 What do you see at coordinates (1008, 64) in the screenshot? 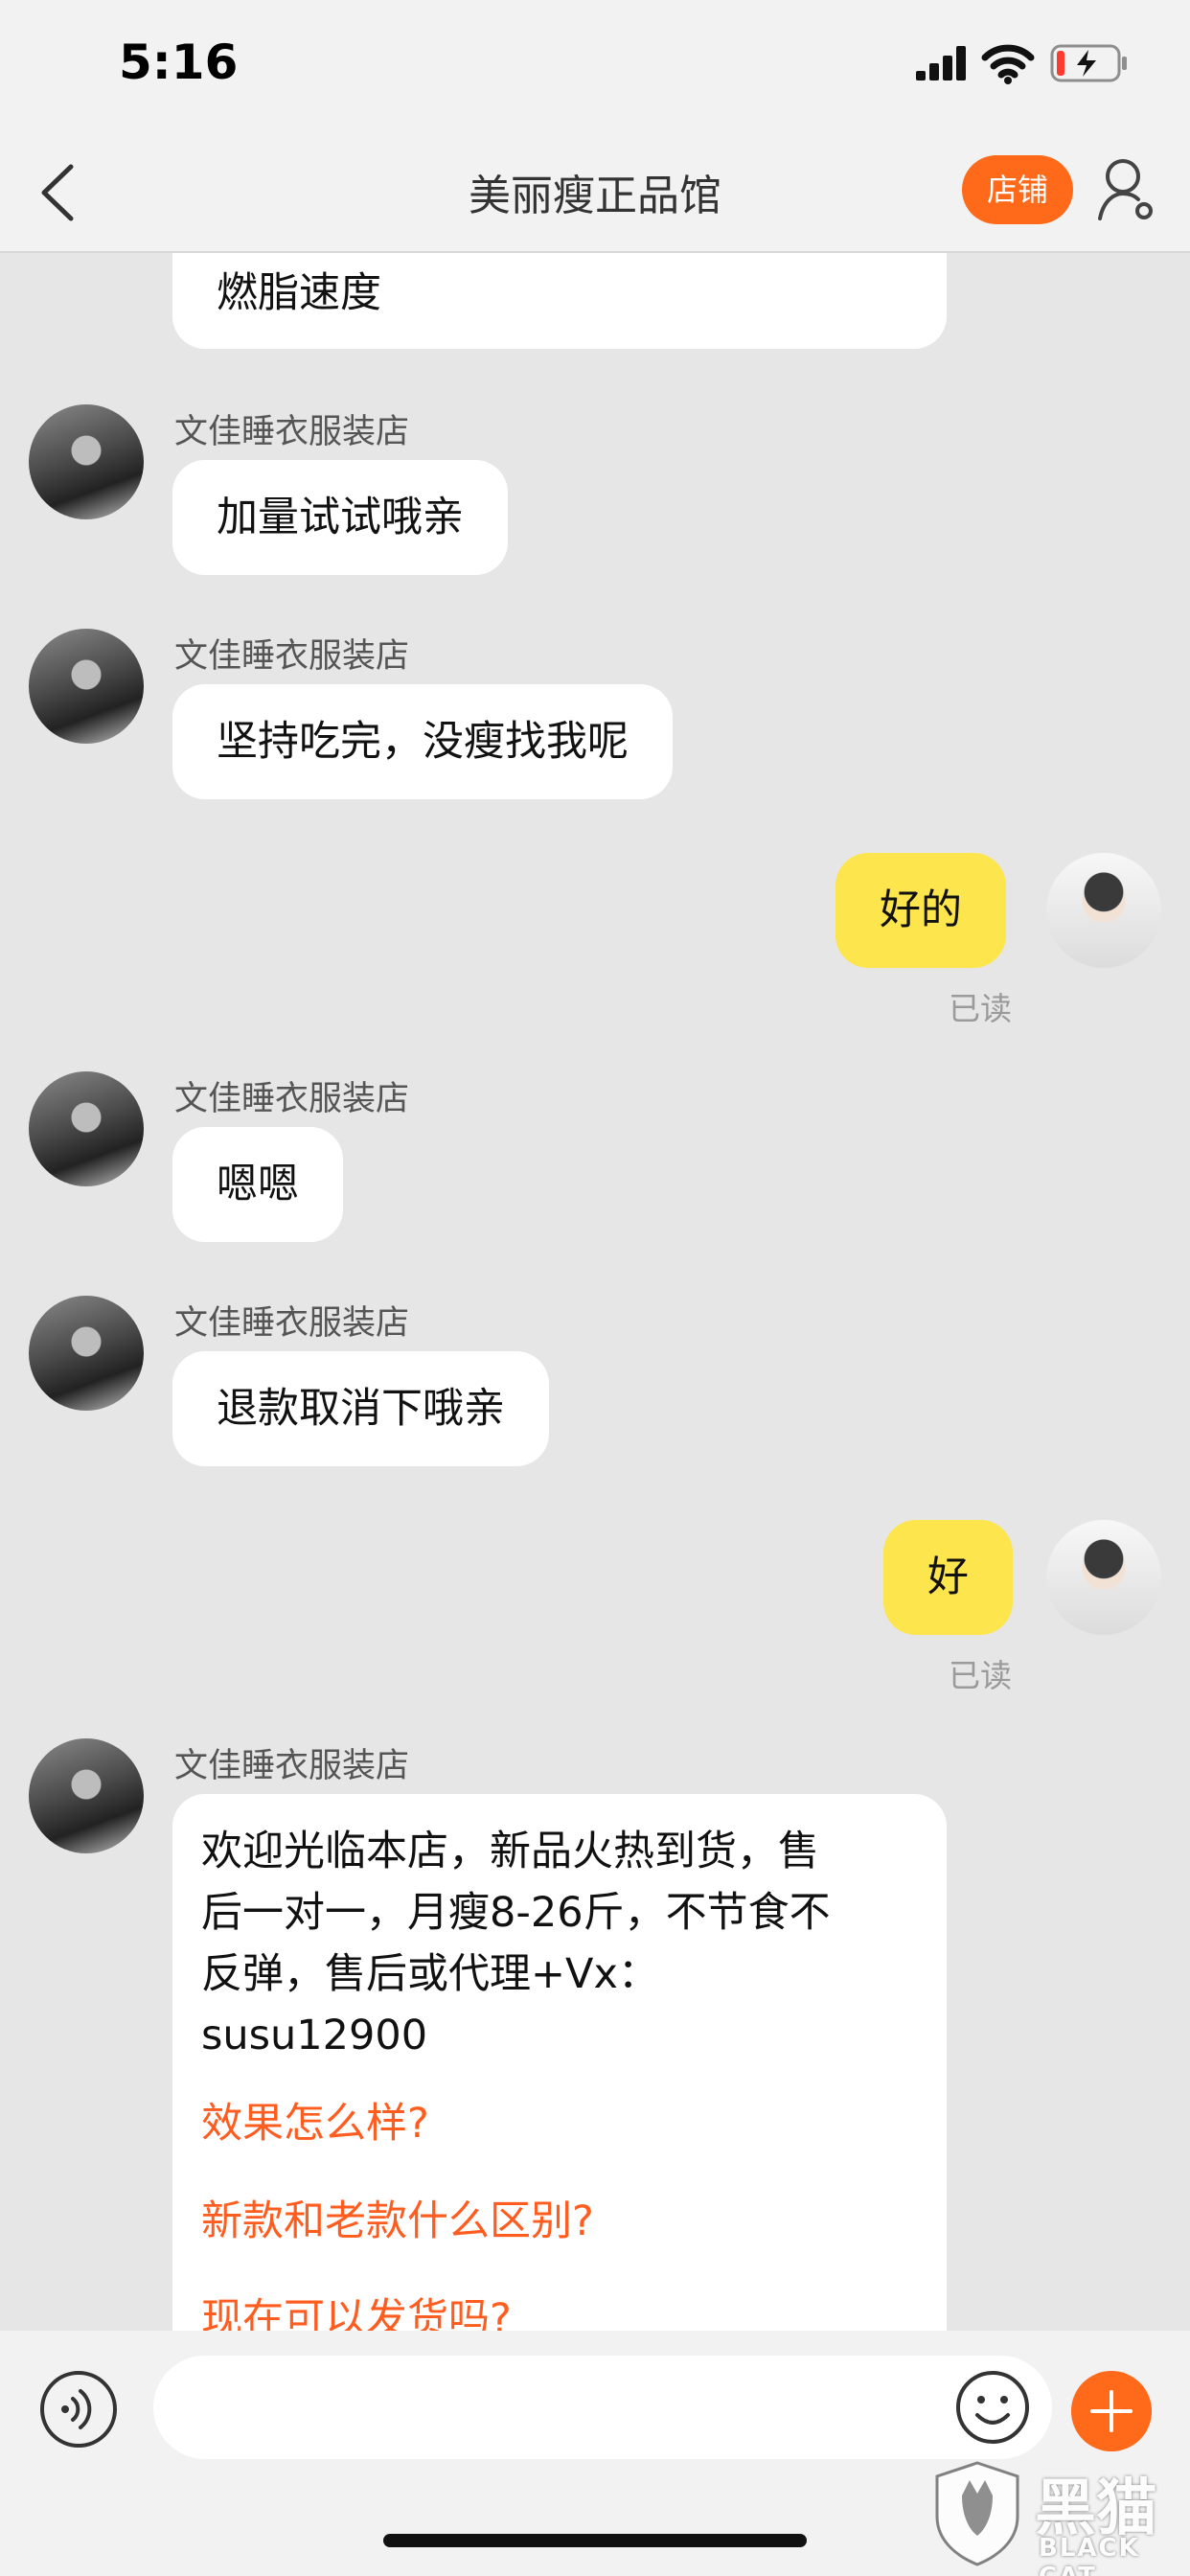
I see `wifi-icon` at bounding box center [1008, 64].